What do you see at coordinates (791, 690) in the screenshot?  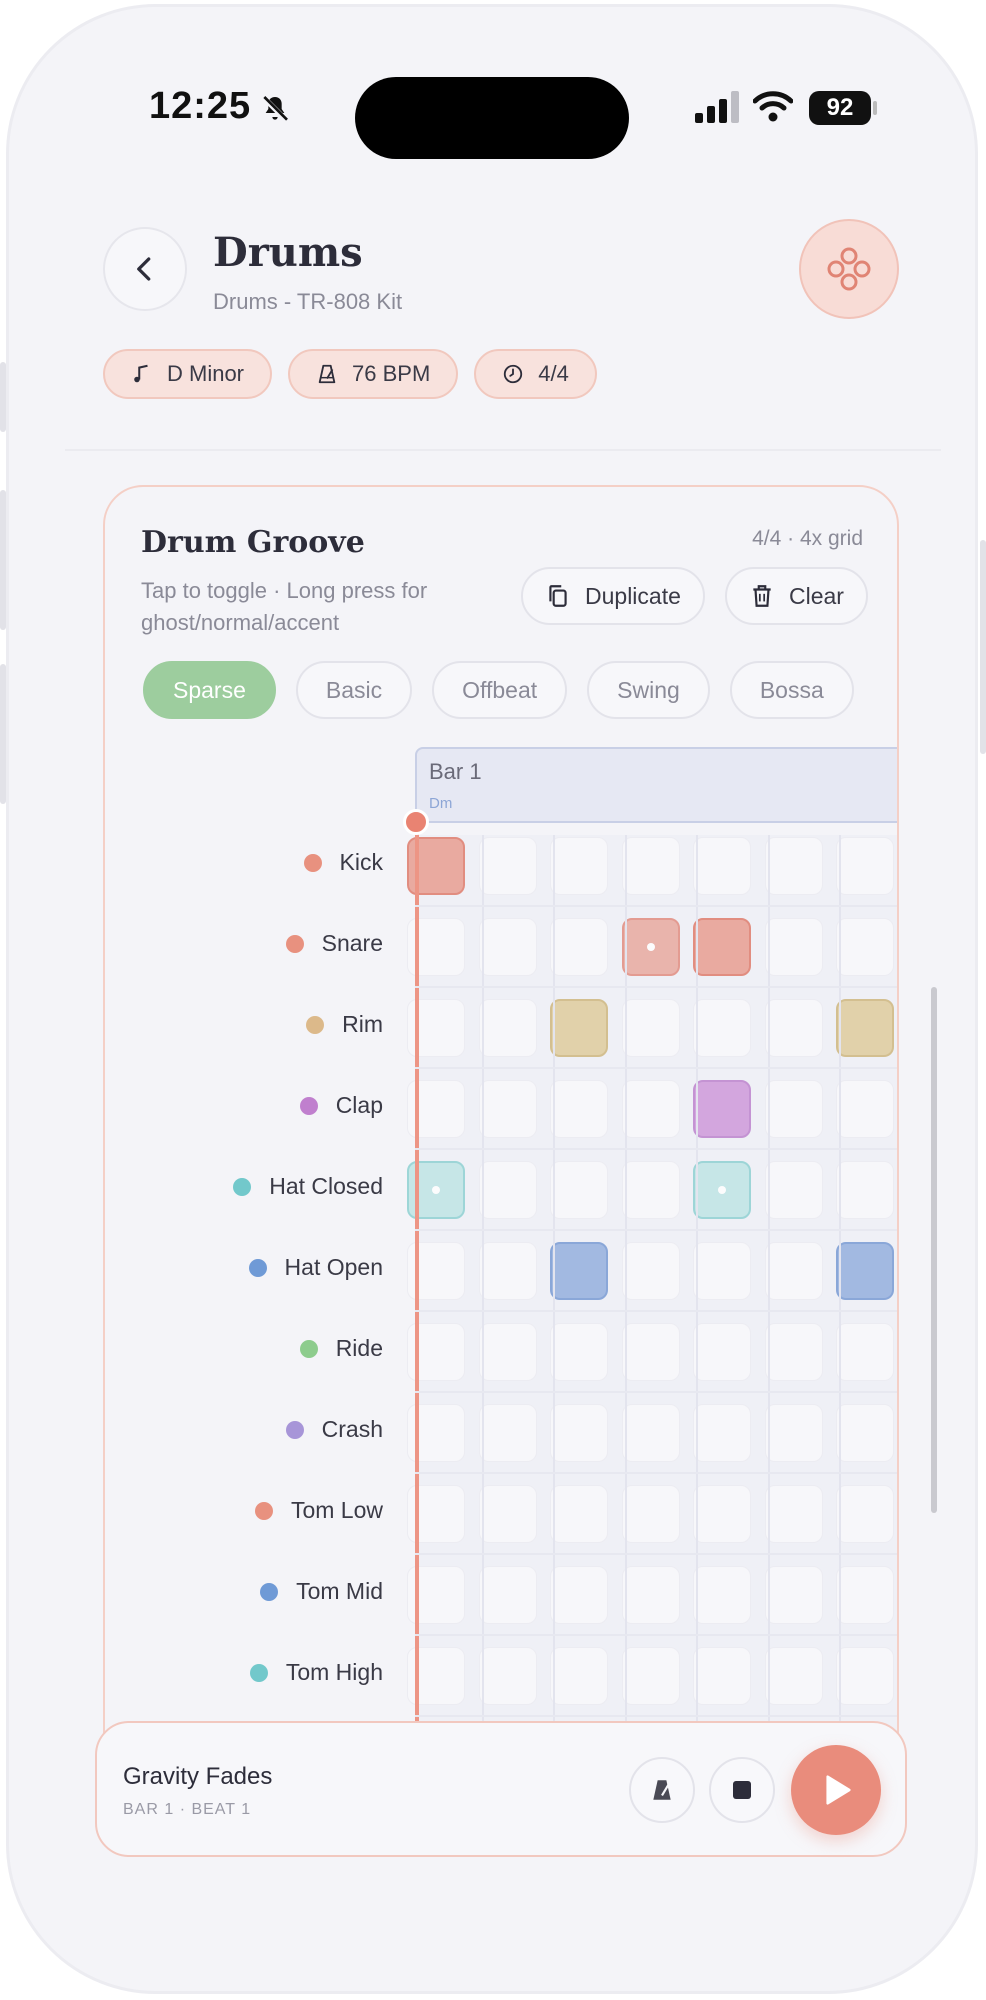 I see `preset-bossa: Bossa` at bounding box center [791, 690].